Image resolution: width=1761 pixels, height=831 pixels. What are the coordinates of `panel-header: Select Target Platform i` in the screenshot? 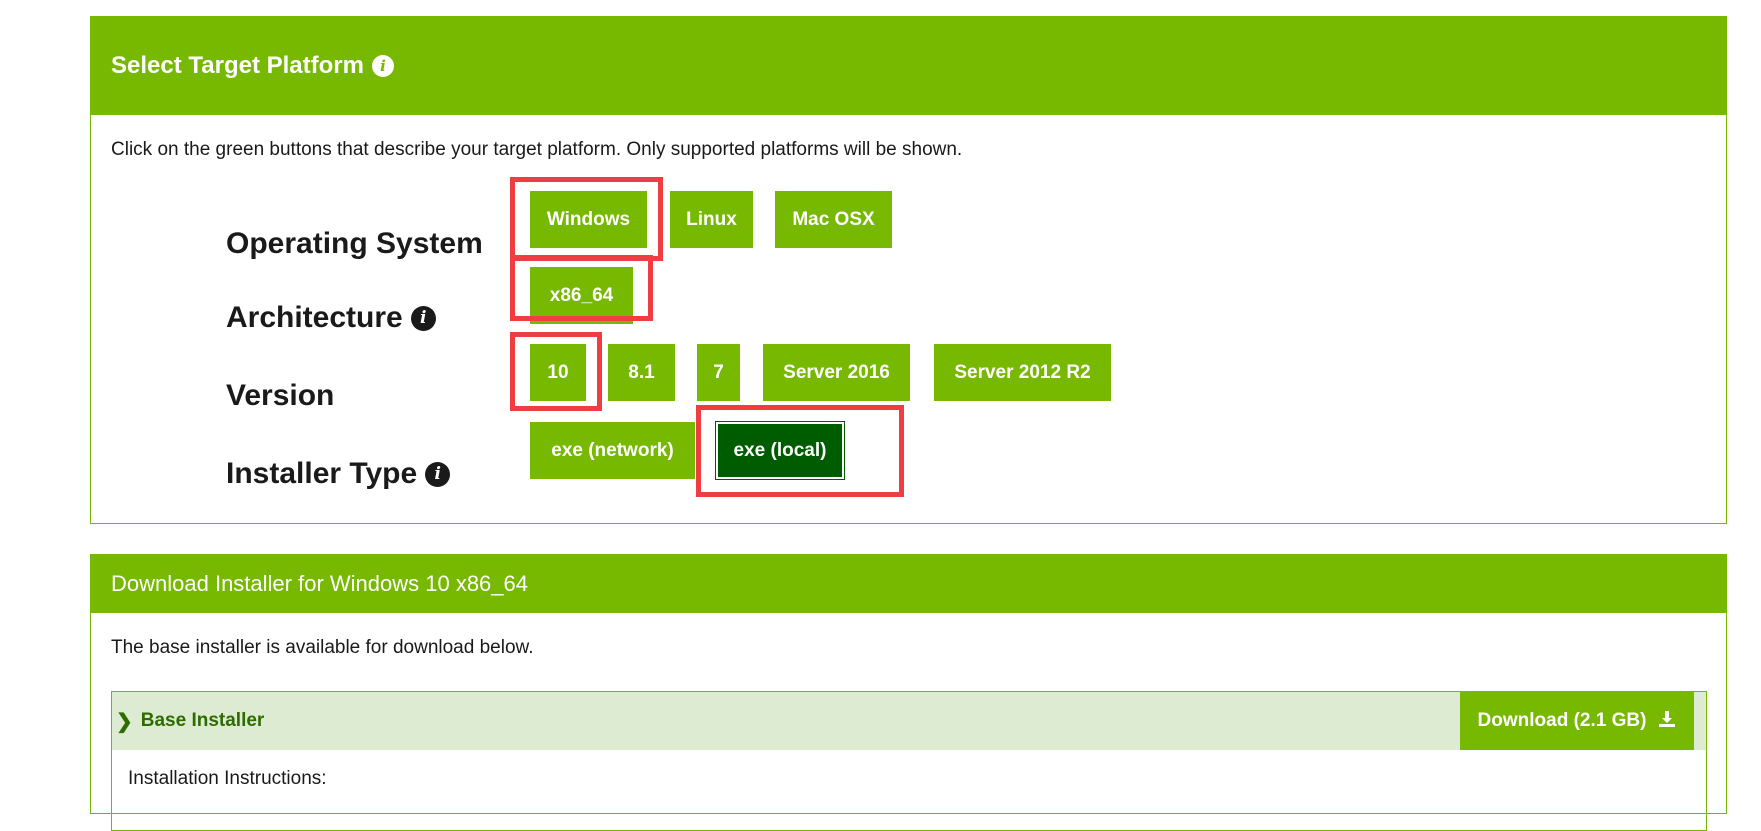 It's located at (908, 66).